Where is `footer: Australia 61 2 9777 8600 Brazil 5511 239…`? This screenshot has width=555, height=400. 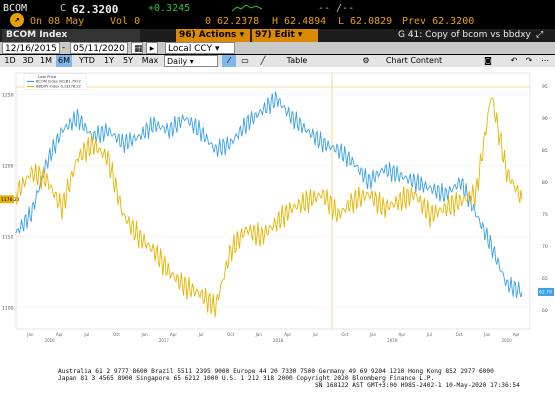
footer: Australia 61 2 9777 8600 Brazil 5511 239… is located at coordinates (277, 383).